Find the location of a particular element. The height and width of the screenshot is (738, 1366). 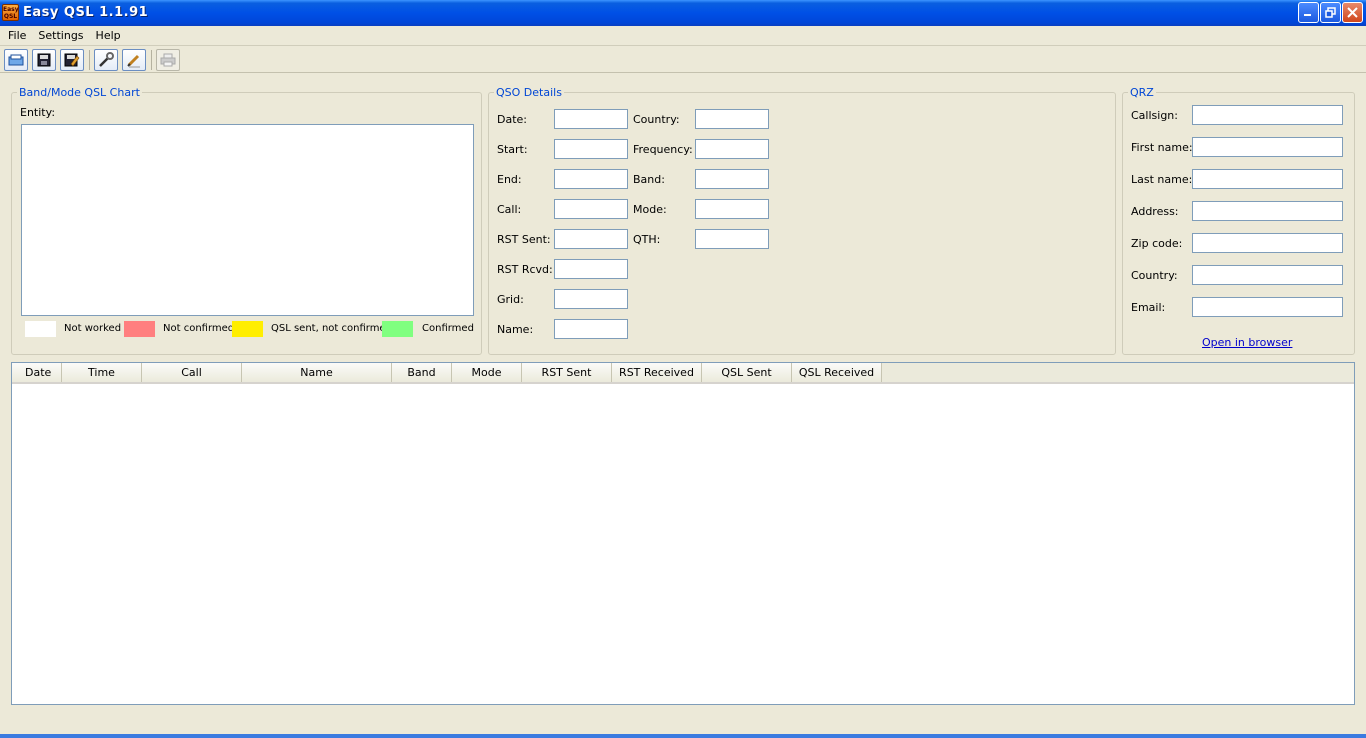

qrz-zip-code-label: Zip code: is located at coordinates (1157, 243).